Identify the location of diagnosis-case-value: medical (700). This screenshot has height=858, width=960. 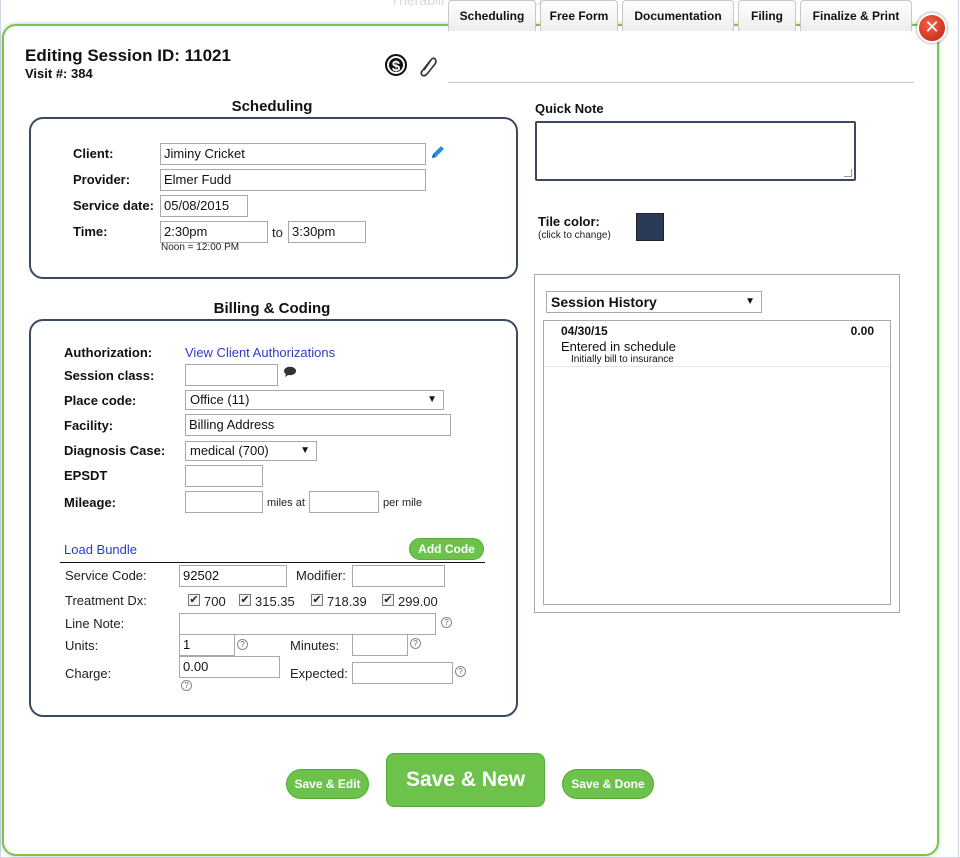
(229, 450).